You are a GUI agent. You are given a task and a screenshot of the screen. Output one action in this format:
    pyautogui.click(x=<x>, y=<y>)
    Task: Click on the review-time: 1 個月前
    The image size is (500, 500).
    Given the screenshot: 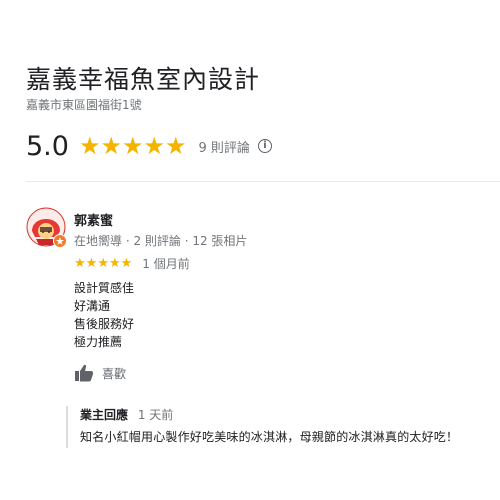 What is the action you would take?
    pyautogui.click(x=166, y=264)
    